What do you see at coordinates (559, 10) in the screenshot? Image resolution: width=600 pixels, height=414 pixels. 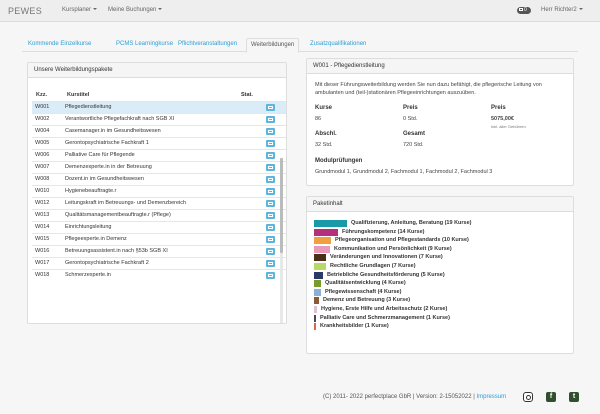 I see `user-name: Herr Richter2` at bounding box center [559, 10].